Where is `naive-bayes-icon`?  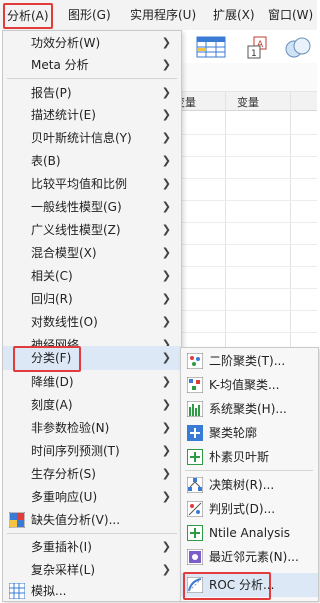 naive-bayes-icon is located at coordinates (195, 457).